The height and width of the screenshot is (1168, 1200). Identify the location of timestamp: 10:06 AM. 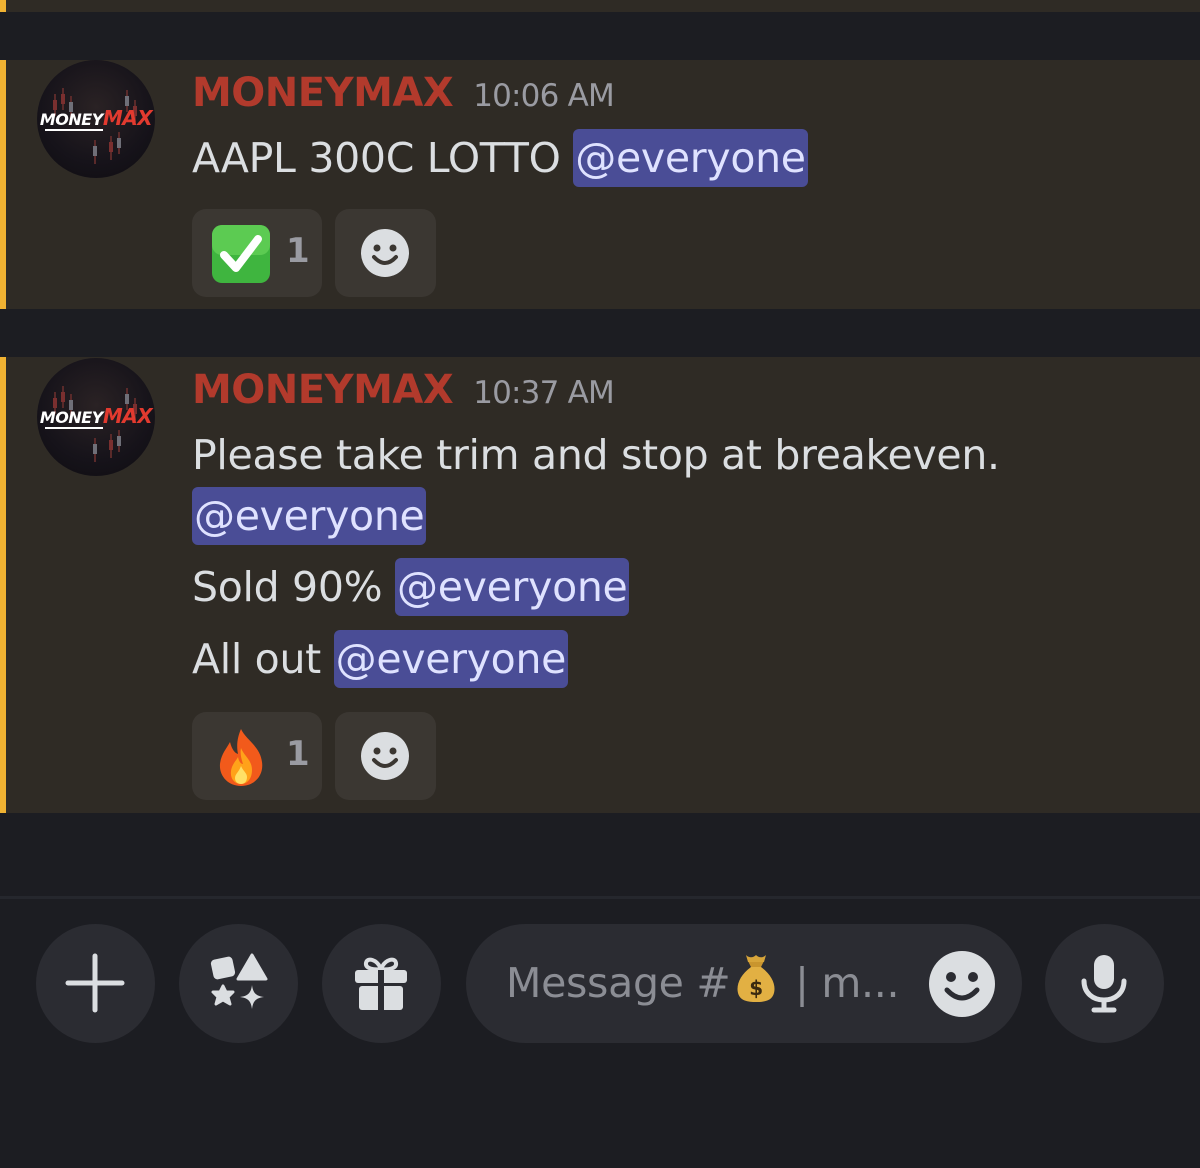
(544, 96).